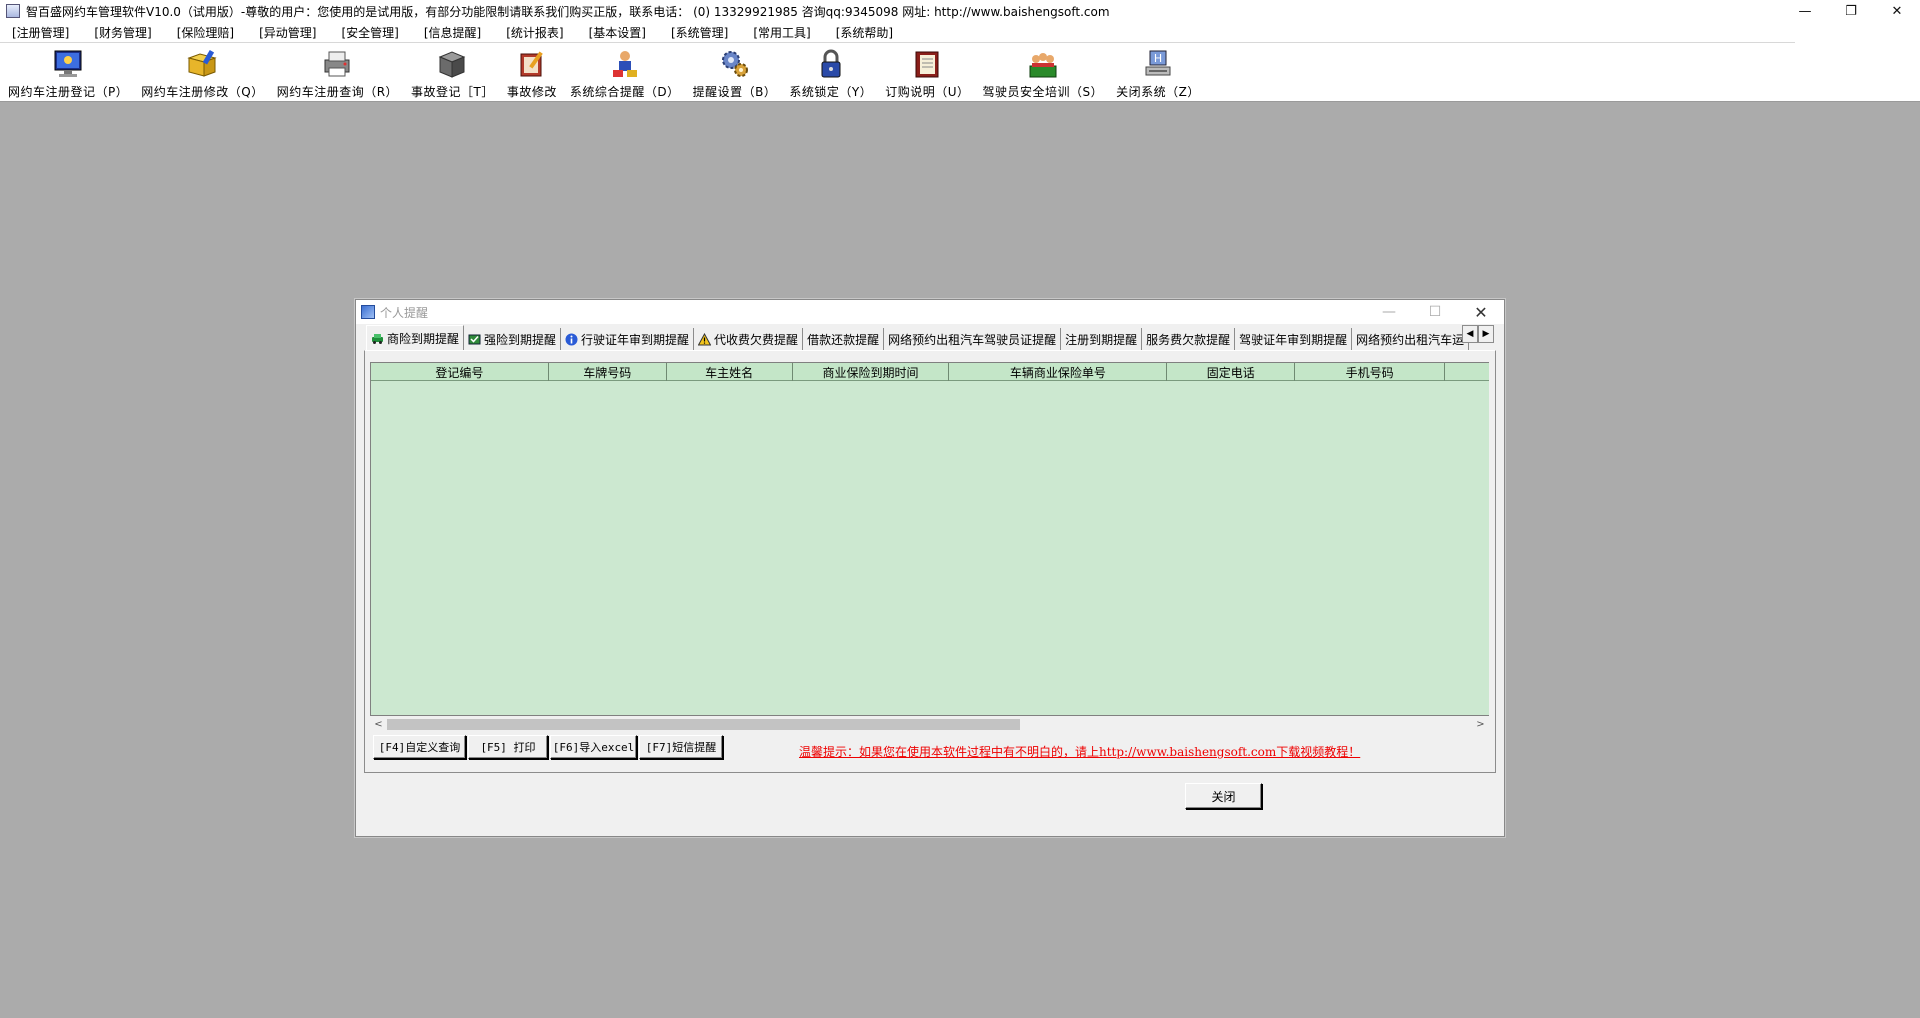 The image size is (1920, 1018). What do you see at coordinates (202, 63) in the screenshot?
I see `edit-folder-icon` at bounding box center [202, 63].